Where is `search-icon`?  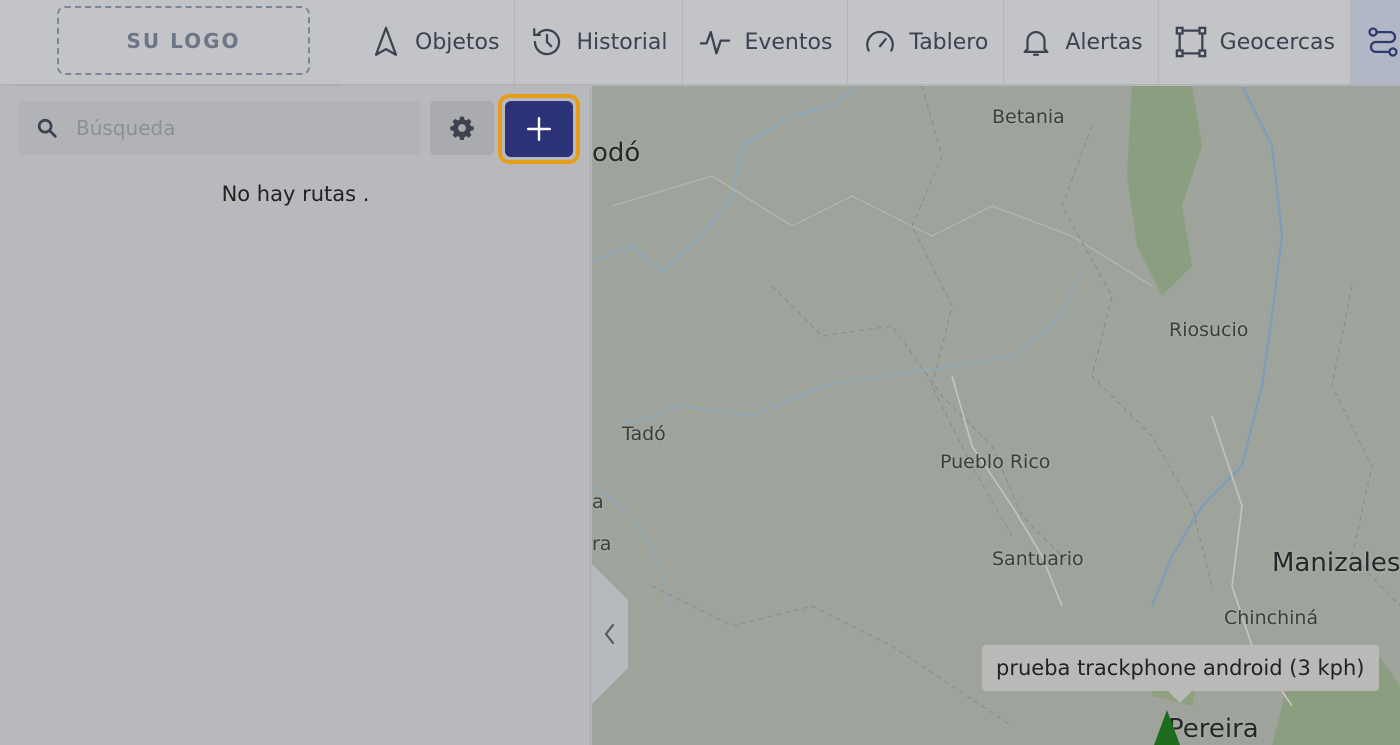
search-icon is located at coordinates (47, 128).